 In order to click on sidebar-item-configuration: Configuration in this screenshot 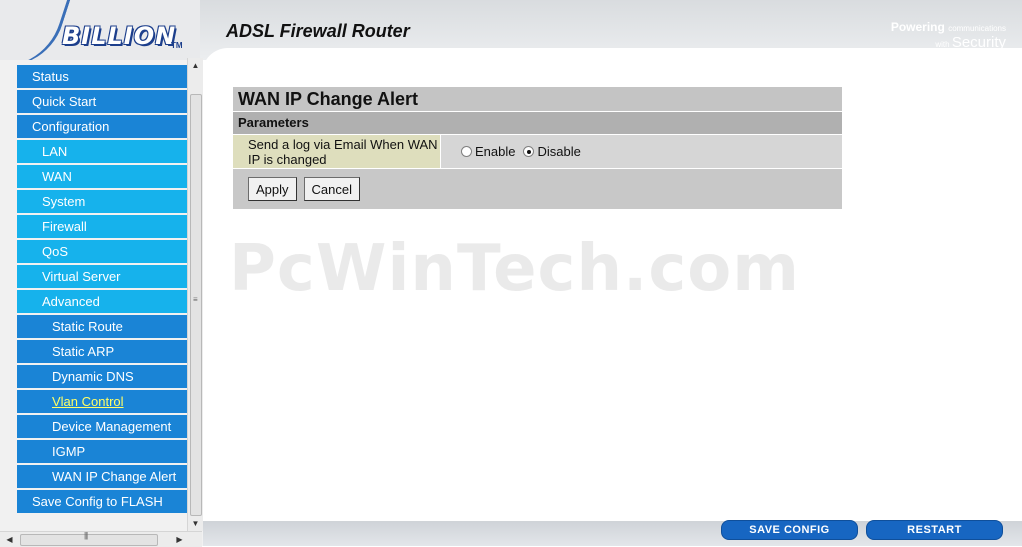, I will do `click(102, 126)`.